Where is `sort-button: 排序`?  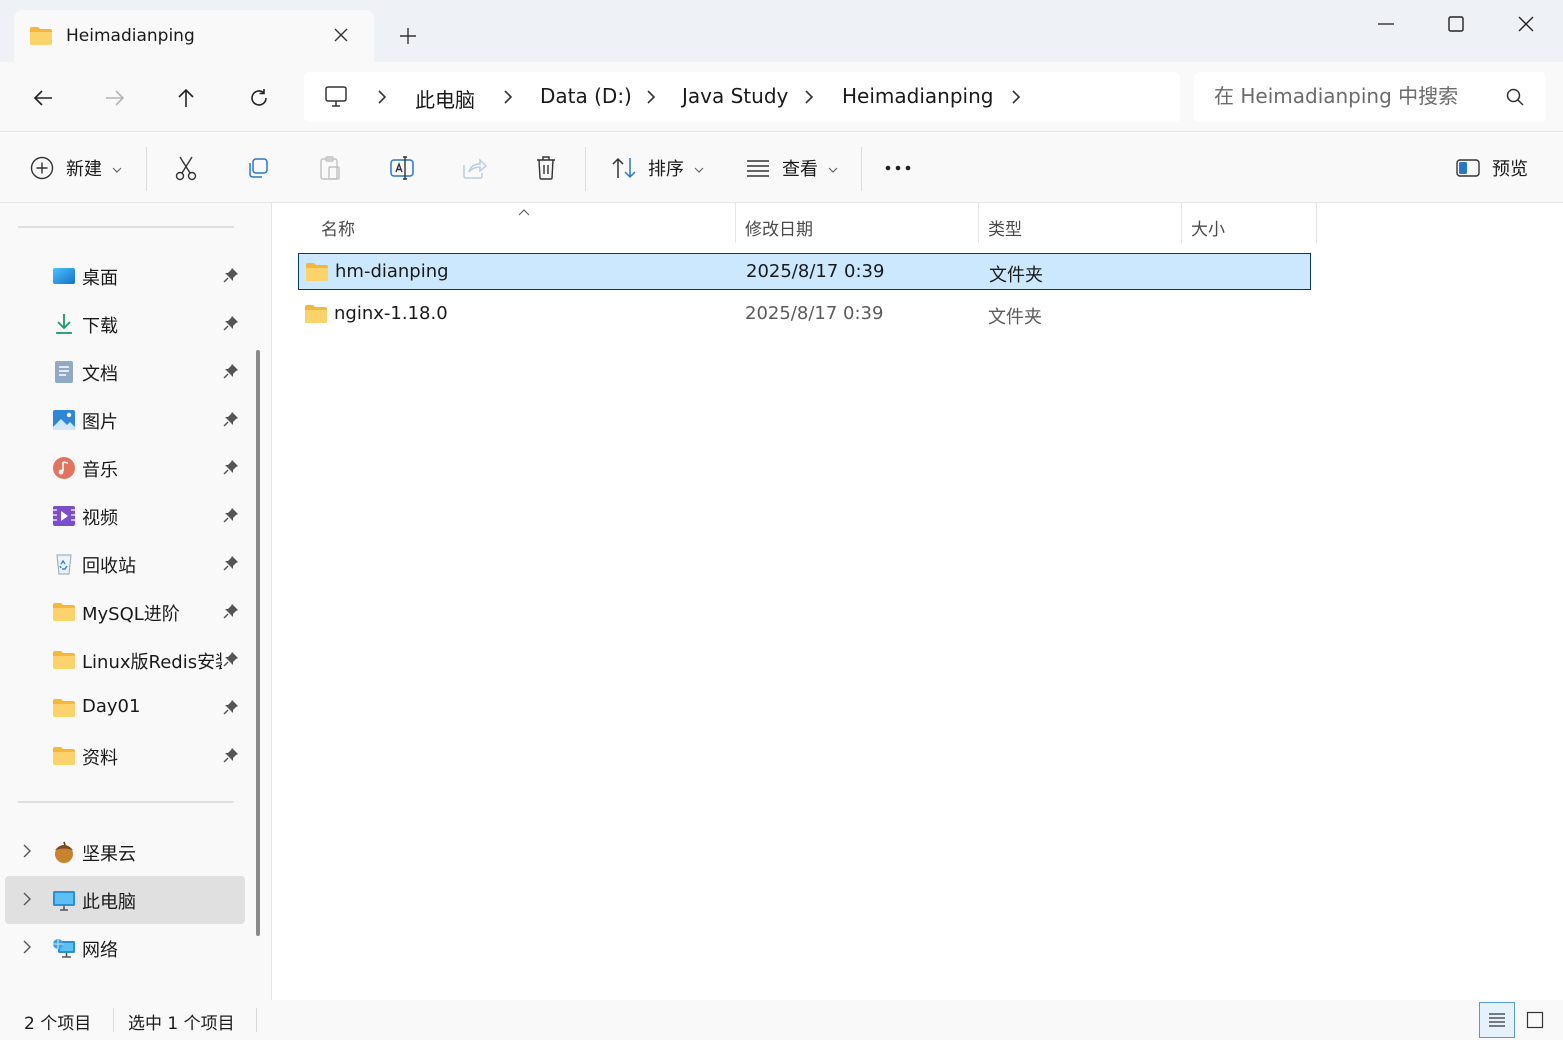
sort-button: 排序 is located at coordinates (657, 168).